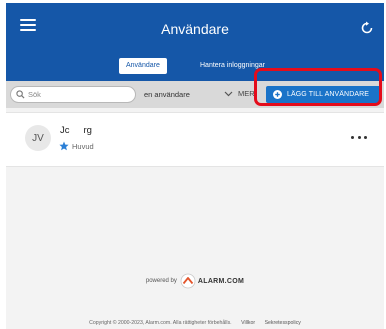  I want to click on user-name-start: Jc, so click(65, 130).